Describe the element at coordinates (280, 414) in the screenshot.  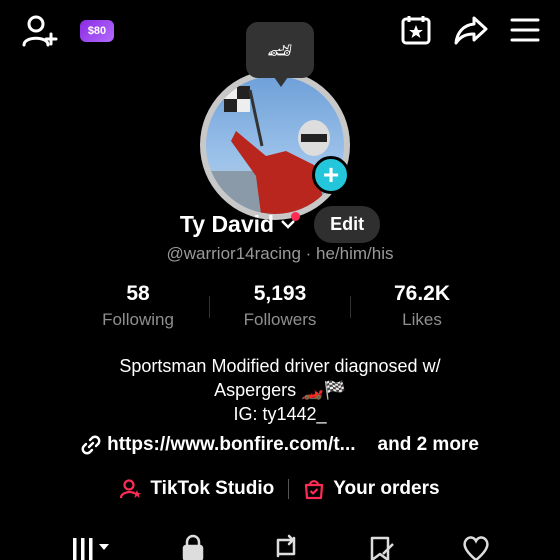
I see `bio-line: IG: ty1442_` at that location.